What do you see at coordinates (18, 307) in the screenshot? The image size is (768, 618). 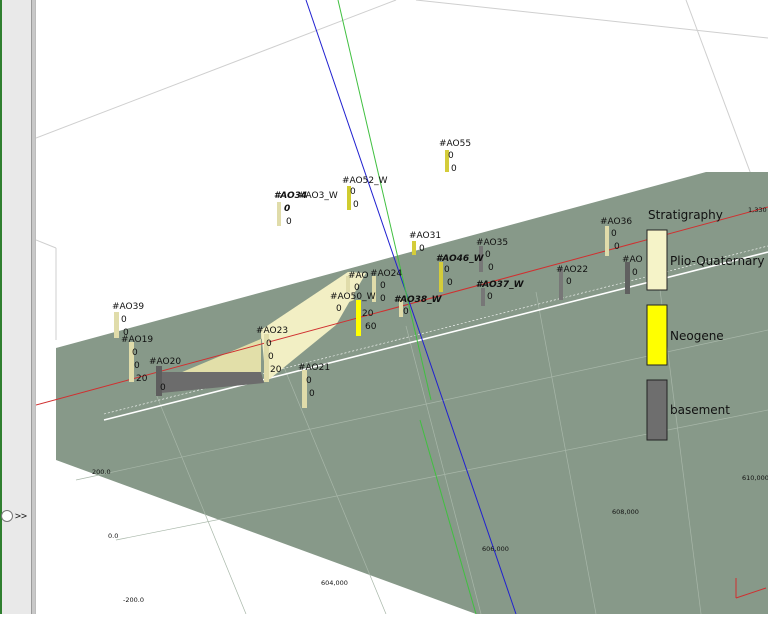 I see `side-panel-strip: >>` at bounding box center [18, 307].